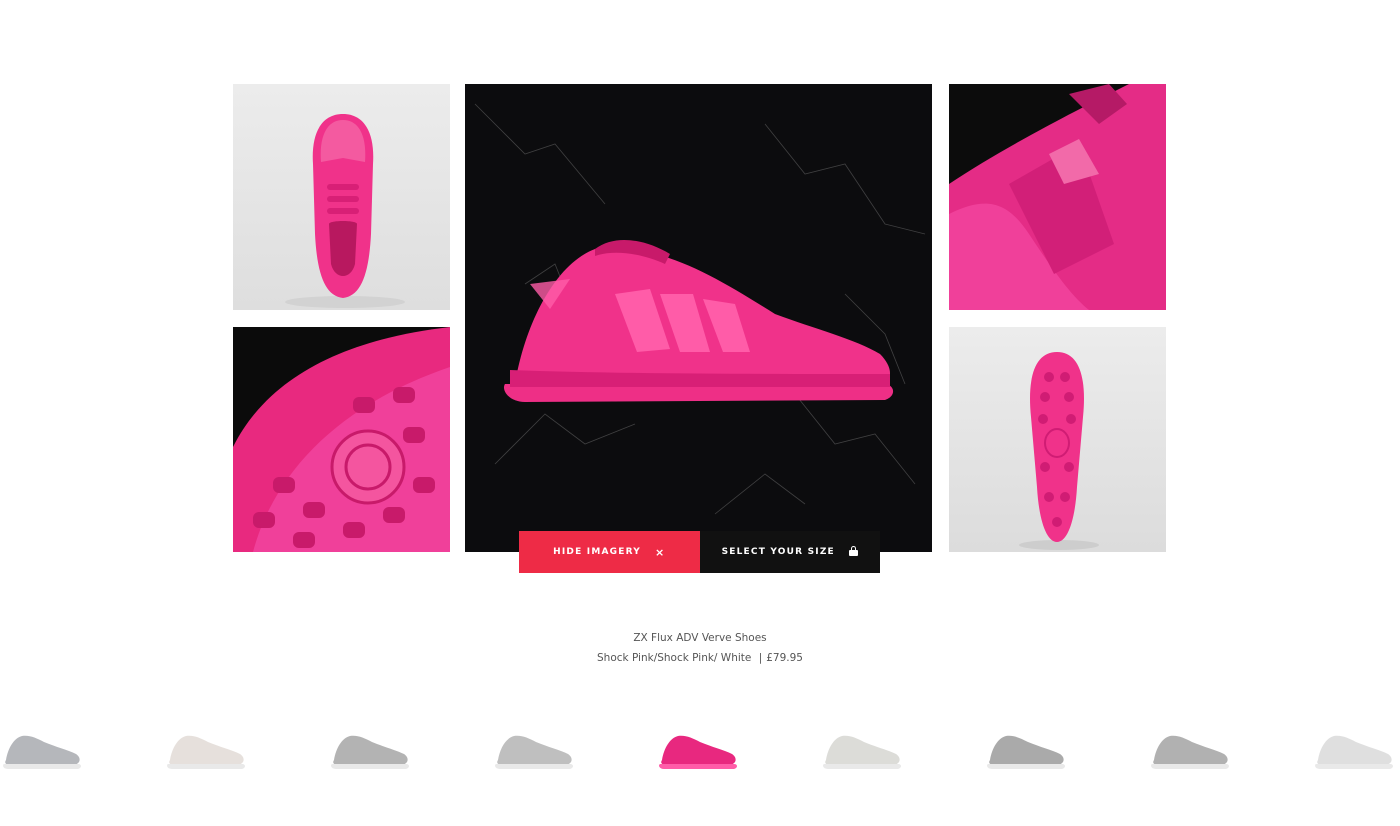 This screenshot has height=826, width=1400. What do you see at coordinates (597, 552) in the screenshot?
I see `hide-imagery-label: HIDE IMAGERY` at bounding box center [597, 552].